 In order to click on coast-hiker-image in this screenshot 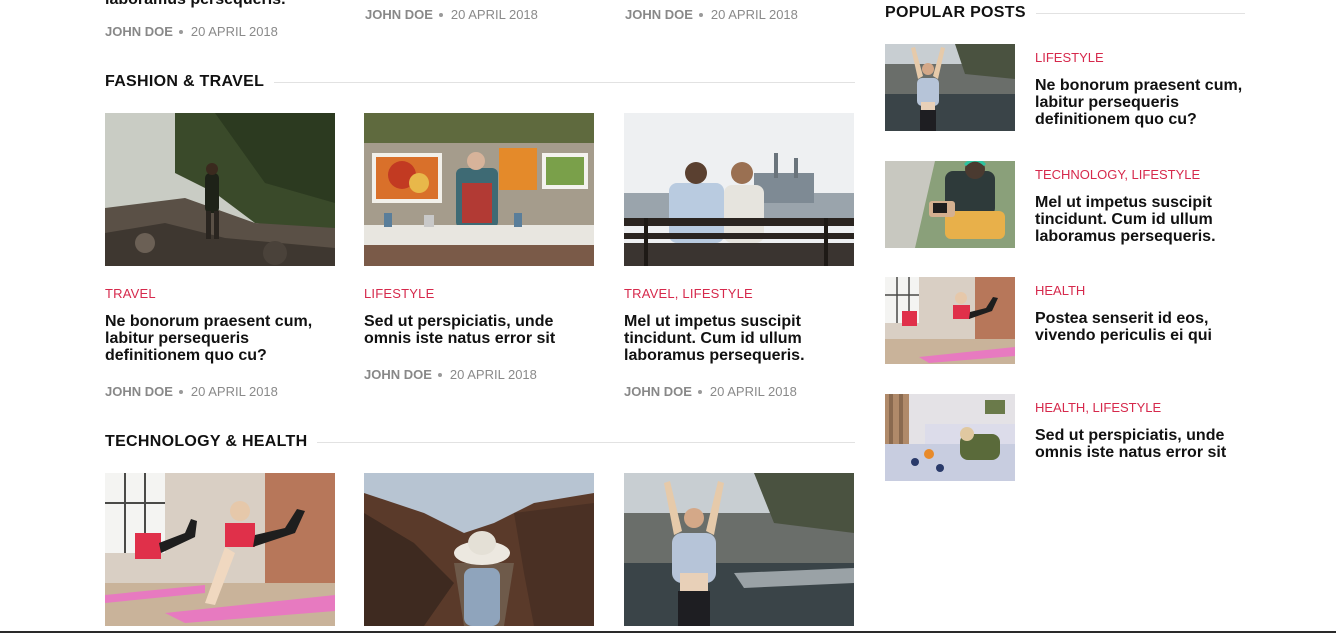, I will do `click(220, 189)`.